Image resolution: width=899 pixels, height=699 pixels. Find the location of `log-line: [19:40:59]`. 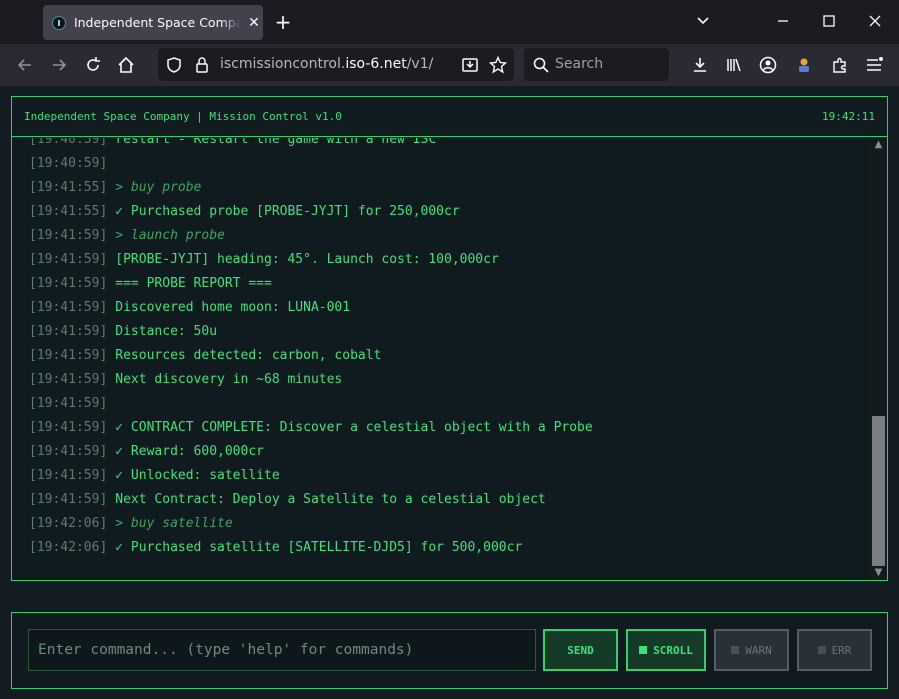

log-line: [19:40:59] is located at coordinates (72, 164).